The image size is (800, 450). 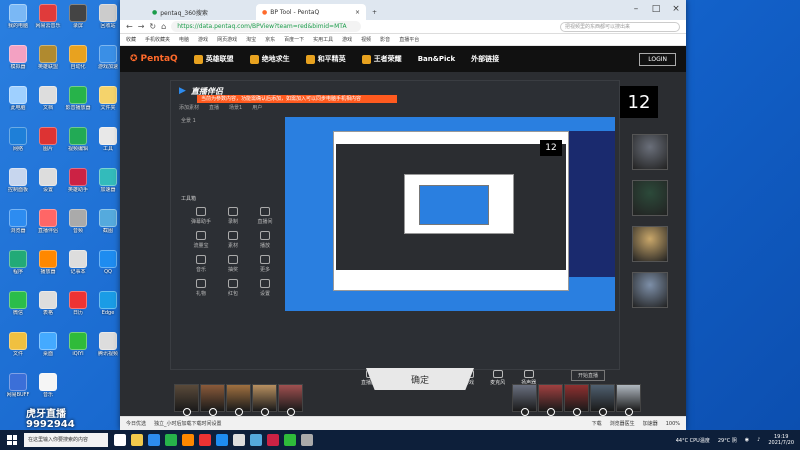 What do you see at coordinates (48, 221) in the screenshot?
I see `desktop-icon: 直播伴侣` at bounding box center [48, 221].